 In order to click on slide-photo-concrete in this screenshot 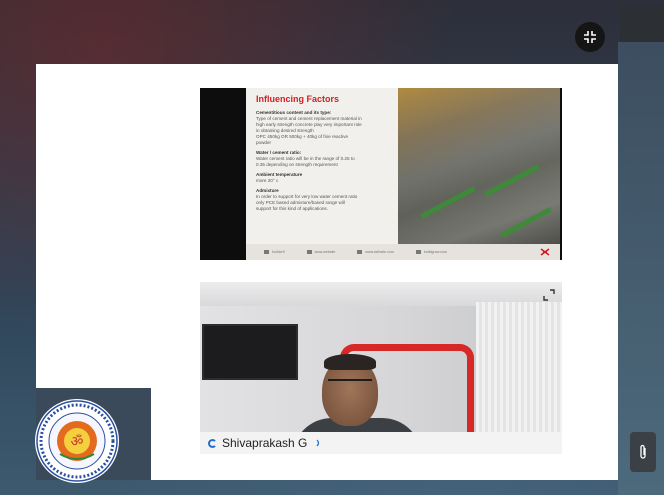, I will do `click(479, 166)`.